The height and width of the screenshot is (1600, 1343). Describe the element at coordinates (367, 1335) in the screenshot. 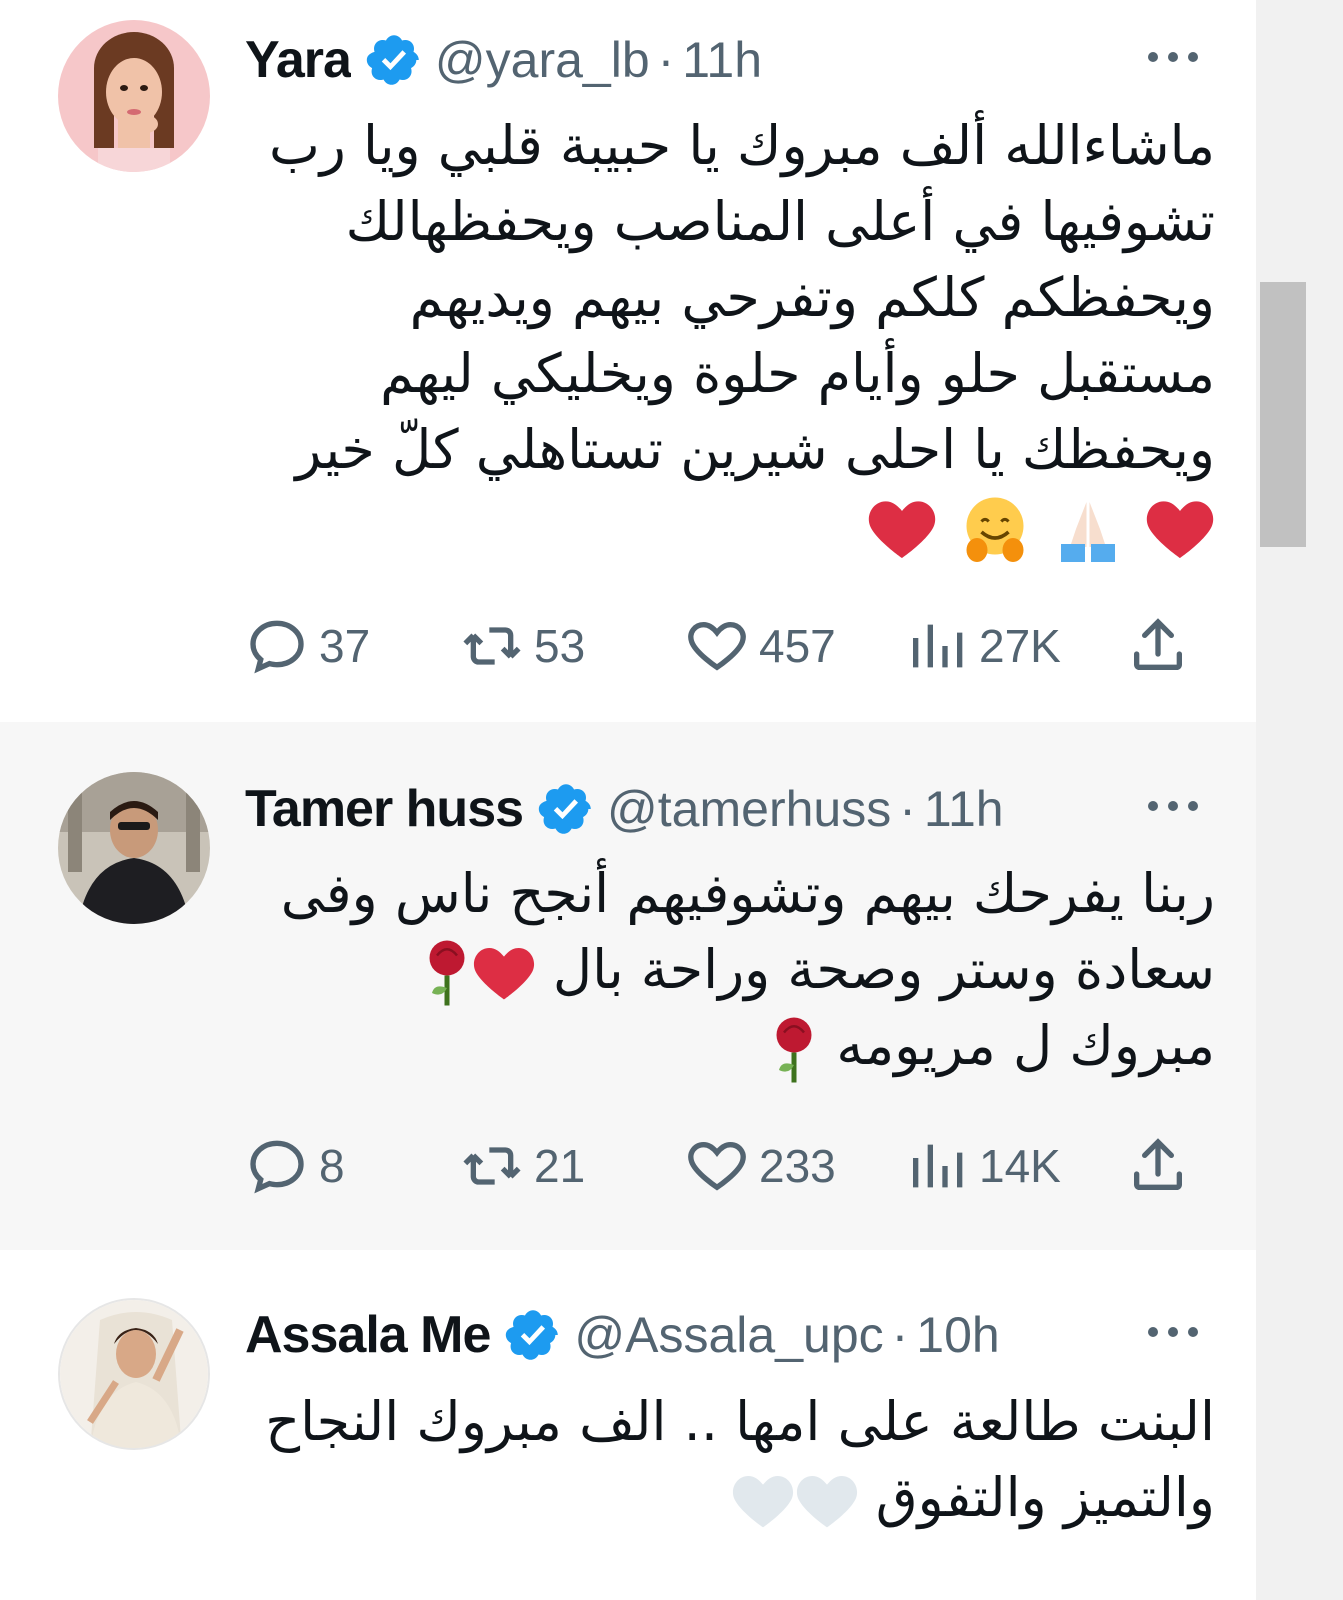

I see `author-name: Assala Me` at that location.